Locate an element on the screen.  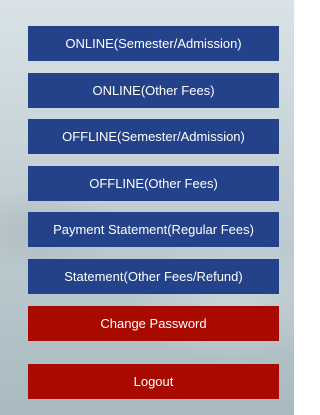
logout-label: Logout is located at coordinates (153, 381).